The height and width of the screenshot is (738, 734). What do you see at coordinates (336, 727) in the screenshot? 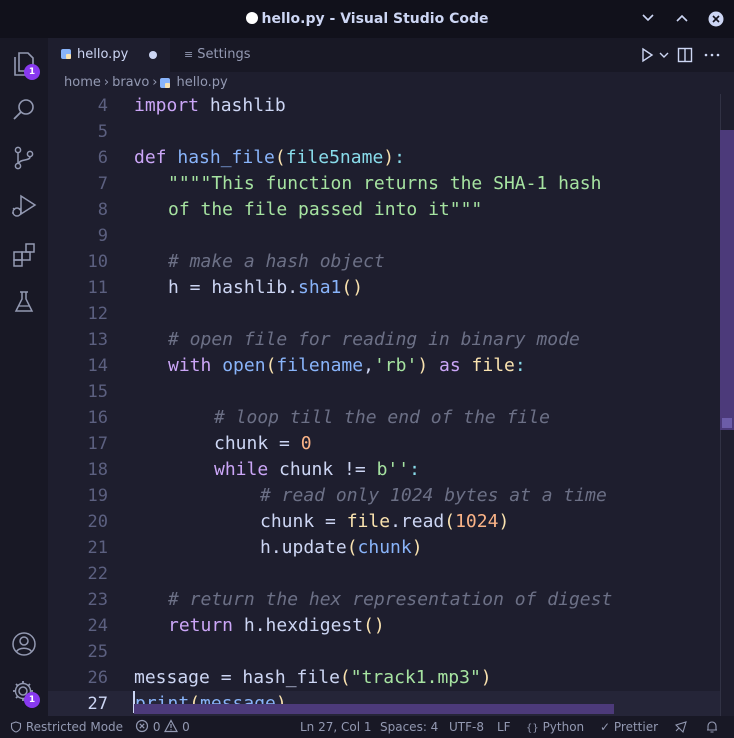
I see `cursor-position-item: Ln 27, Col 1` at bounding box center [336, 727].